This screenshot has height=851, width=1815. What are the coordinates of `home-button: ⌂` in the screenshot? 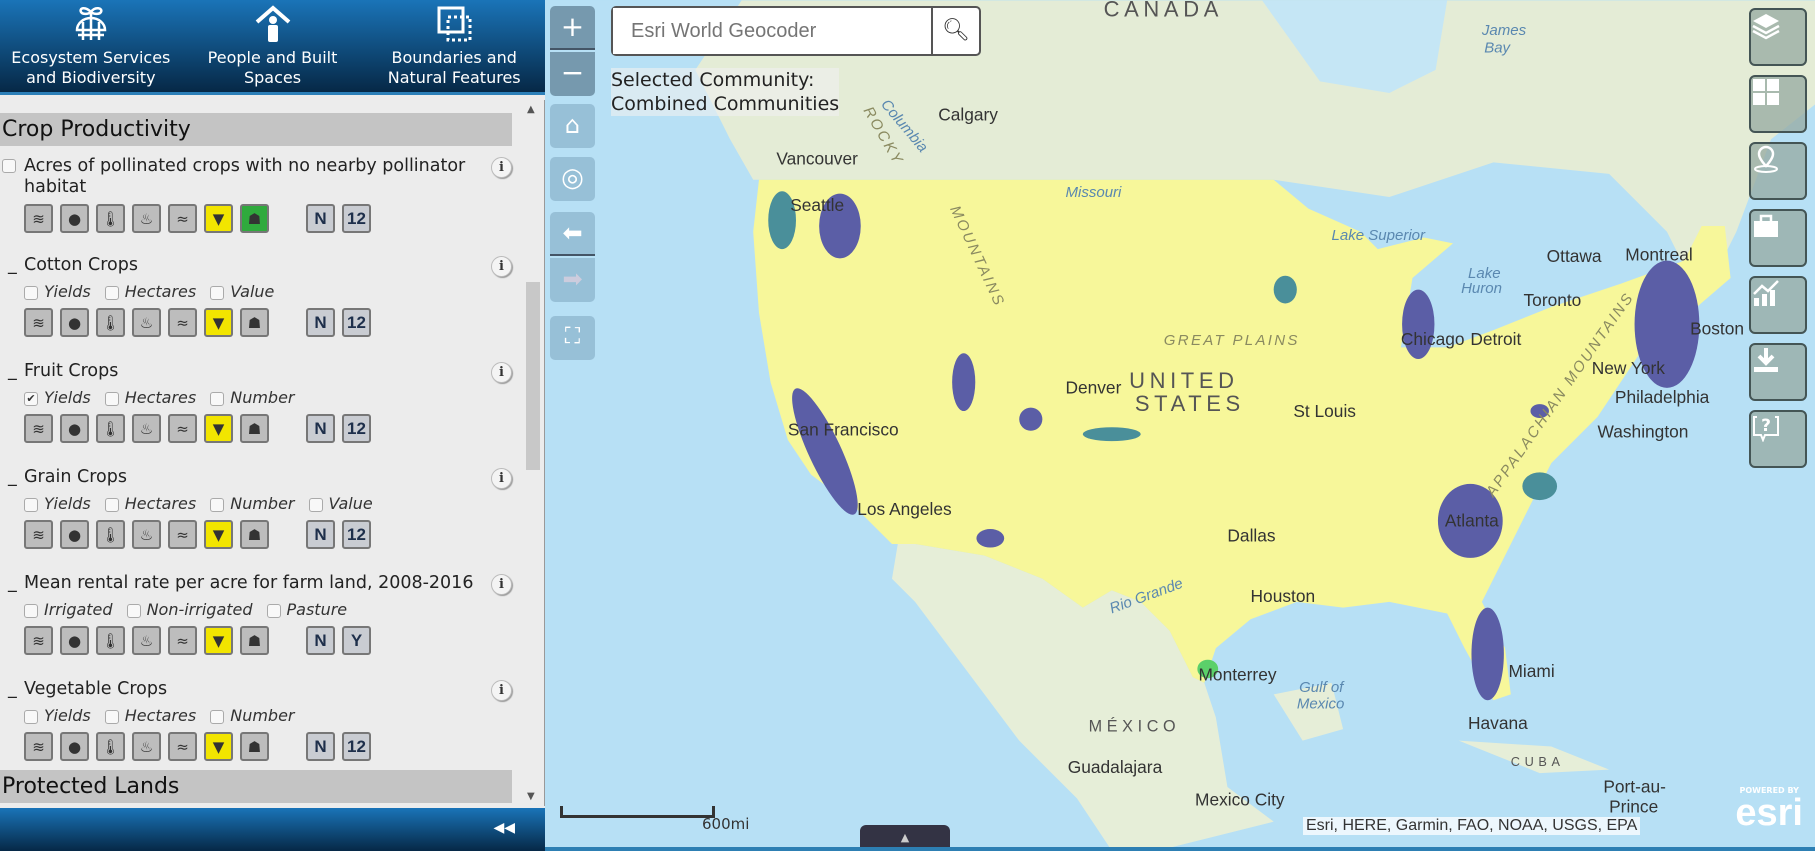 It's located at (572, 126).